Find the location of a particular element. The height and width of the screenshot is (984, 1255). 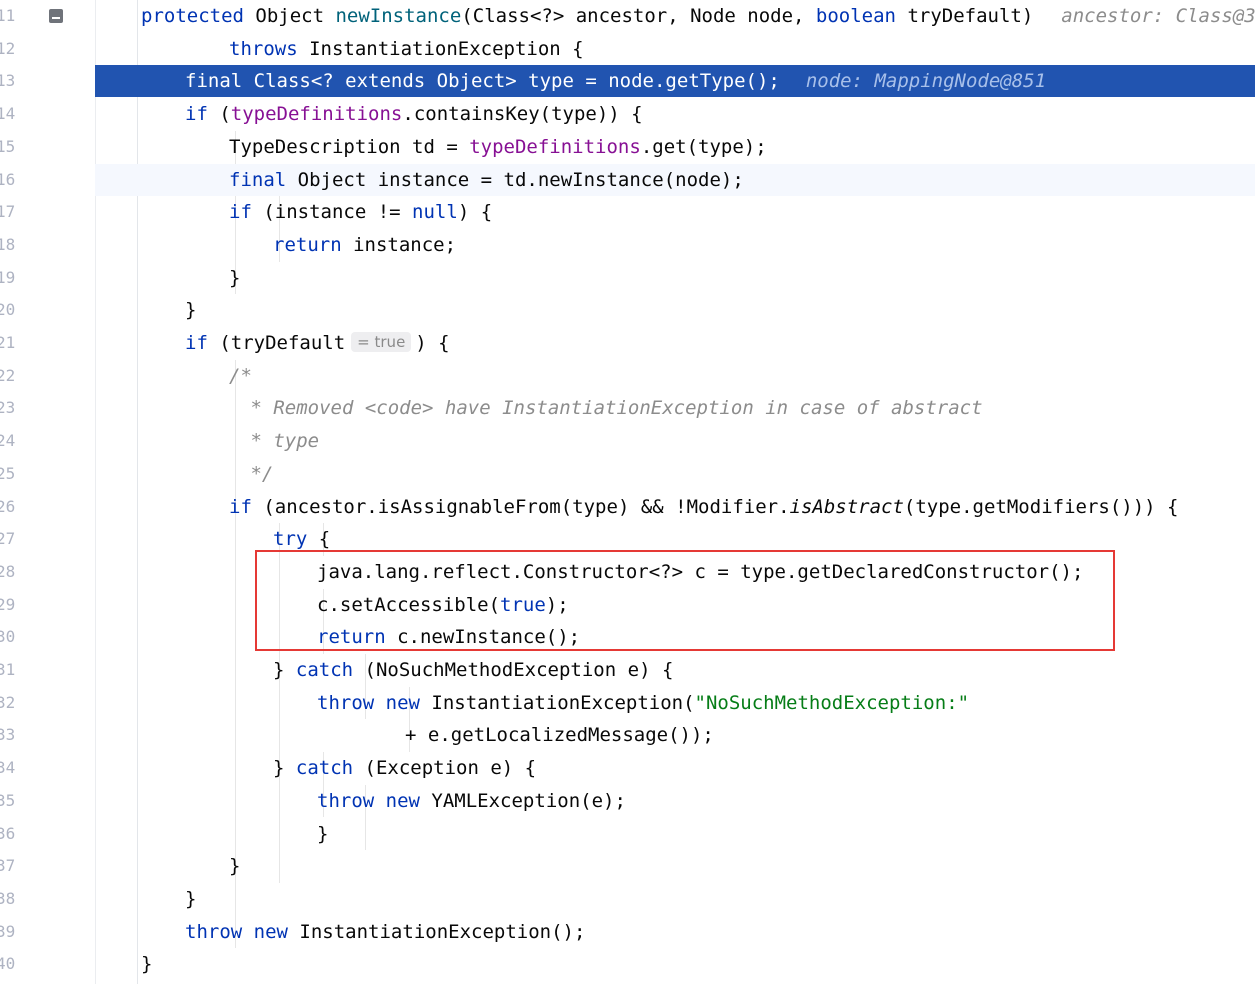

inline-value-hint: = true is located at coordinates (381, 342).